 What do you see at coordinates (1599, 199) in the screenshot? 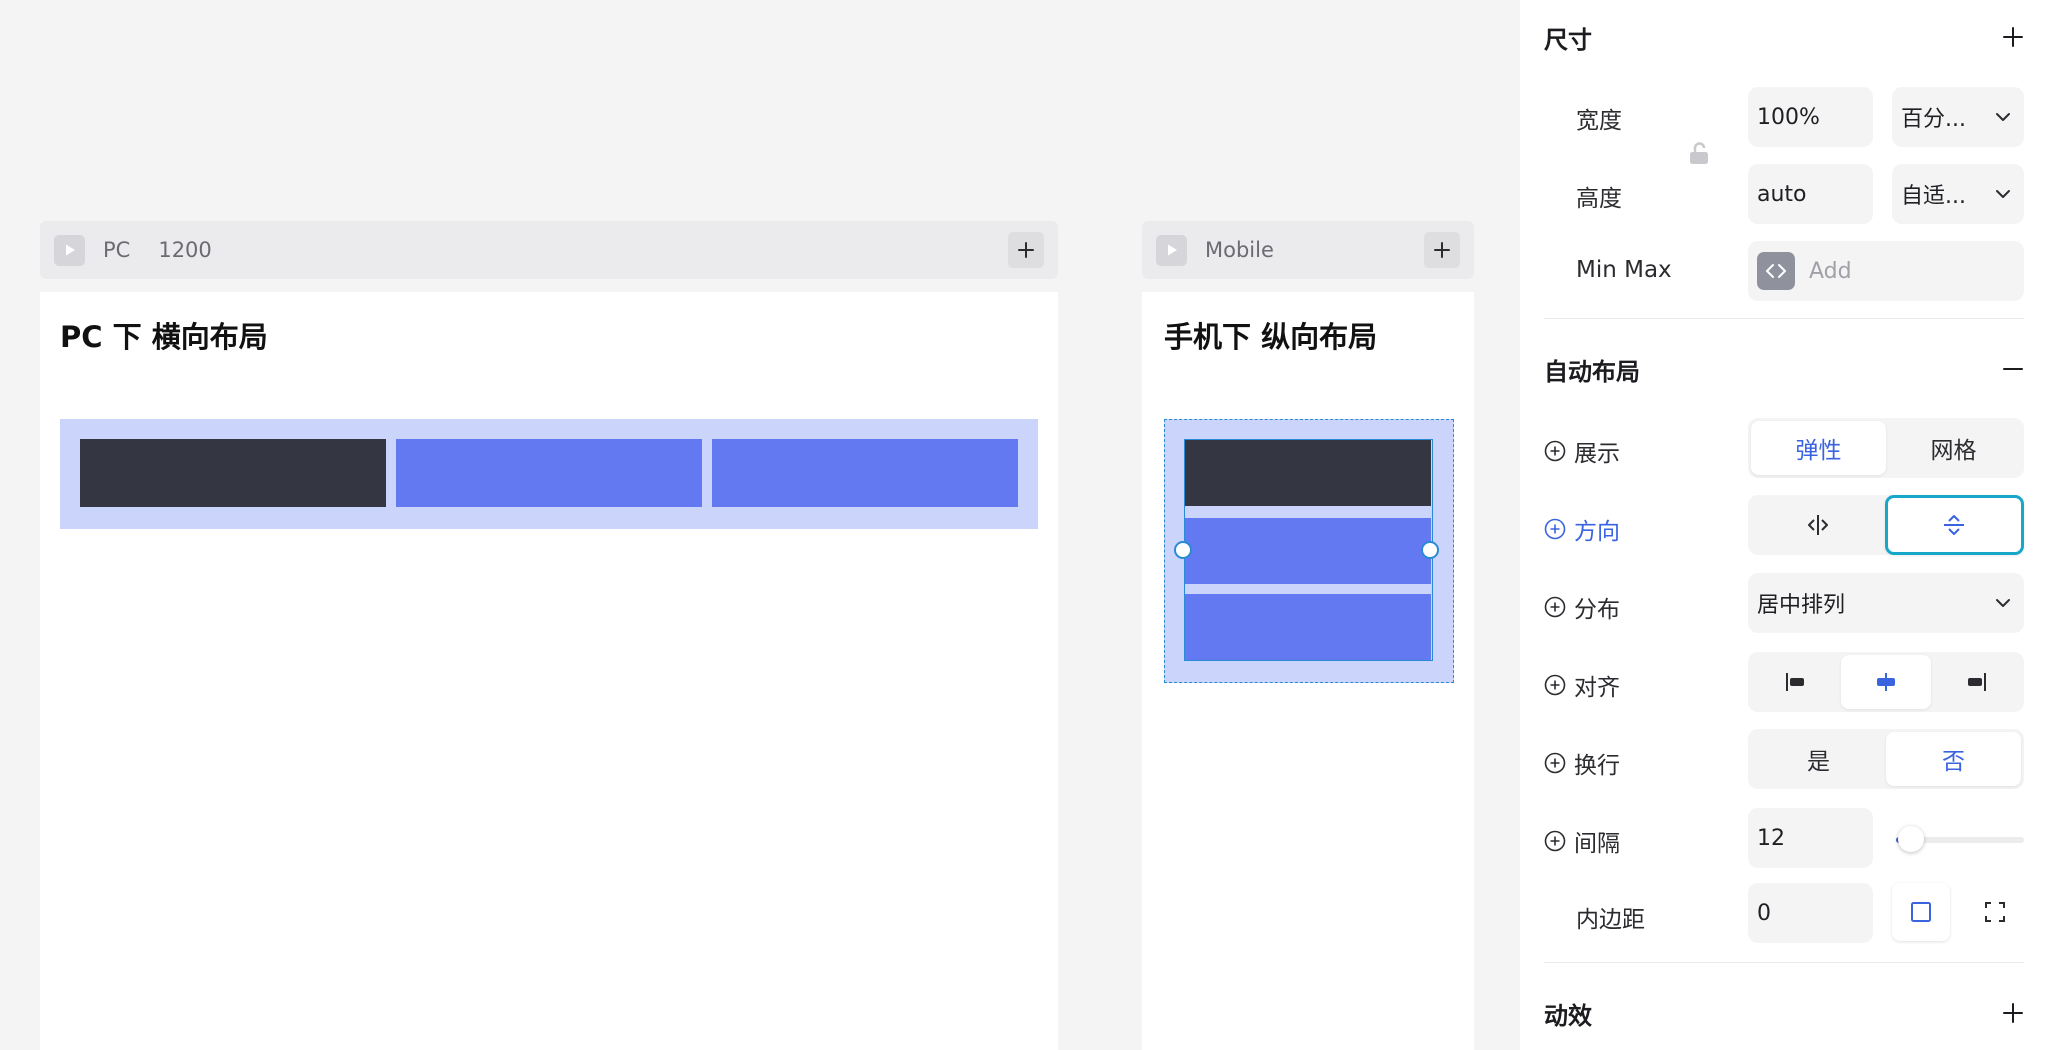
I see `height-label: 高度` at bounding box center [1599, 199].